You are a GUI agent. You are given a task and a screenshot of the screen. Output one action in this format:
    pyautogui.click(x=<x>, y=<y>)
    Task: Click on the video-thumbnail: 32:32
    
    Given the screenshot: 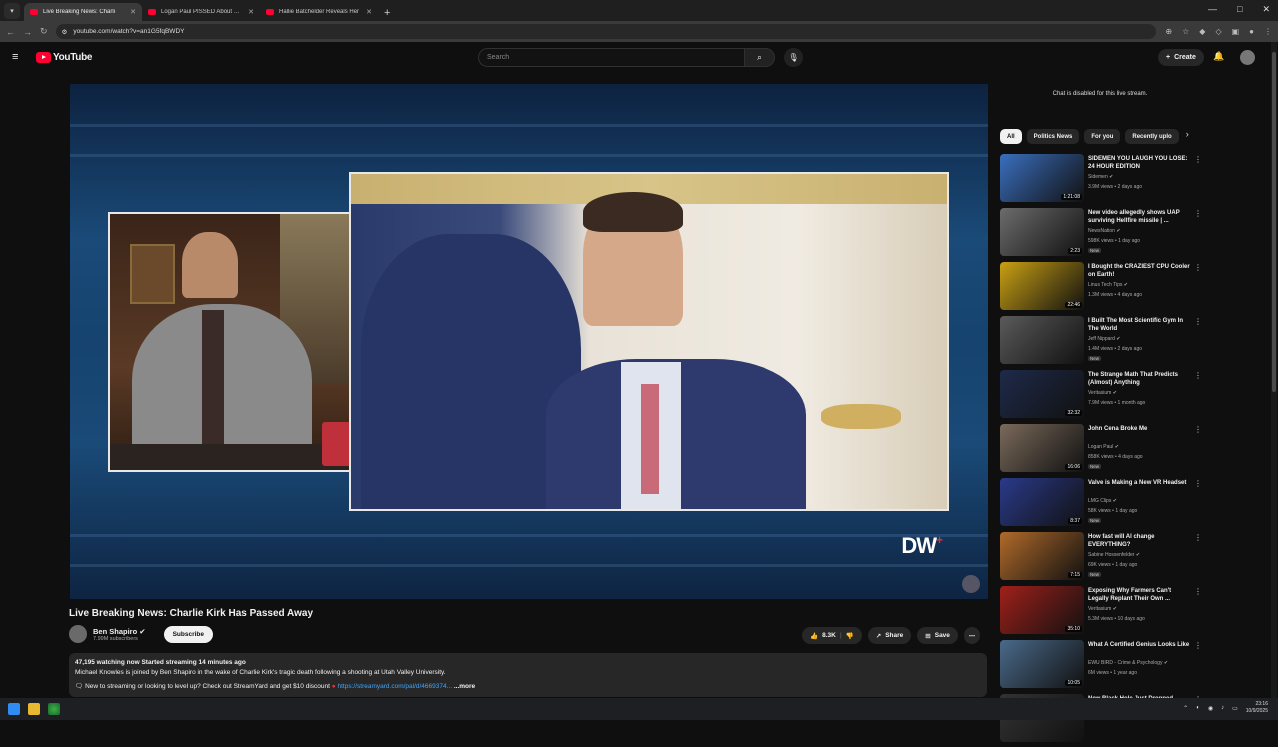 What is the action you would take?
    pyautogui.click(x=1042, y=394)
    